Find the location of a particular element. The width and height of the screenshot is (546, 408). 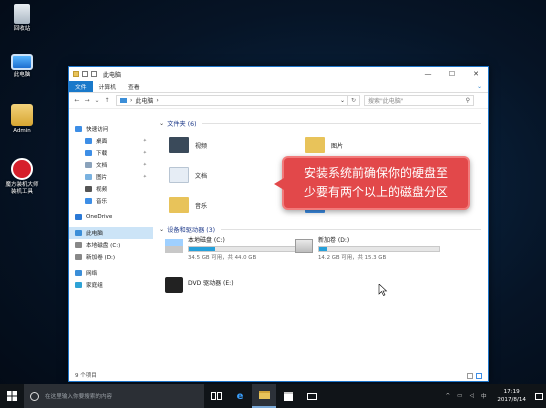

download-icon is located at coordinates (88, 153).